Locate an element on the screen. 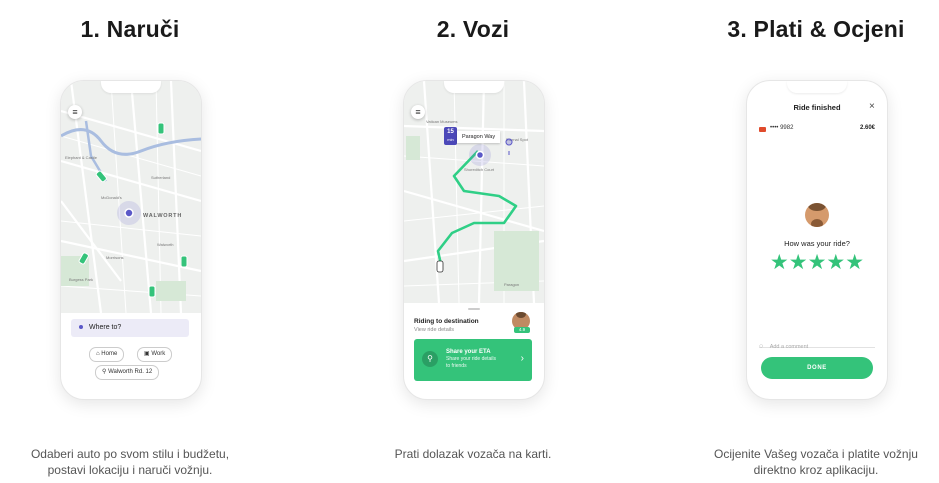 Image resolution: width=939 pixels, height=483 pixels. step-1-caption-line-1: Odaberi auto po svom stilu i budžetu, is located at coordinates (130, 454).